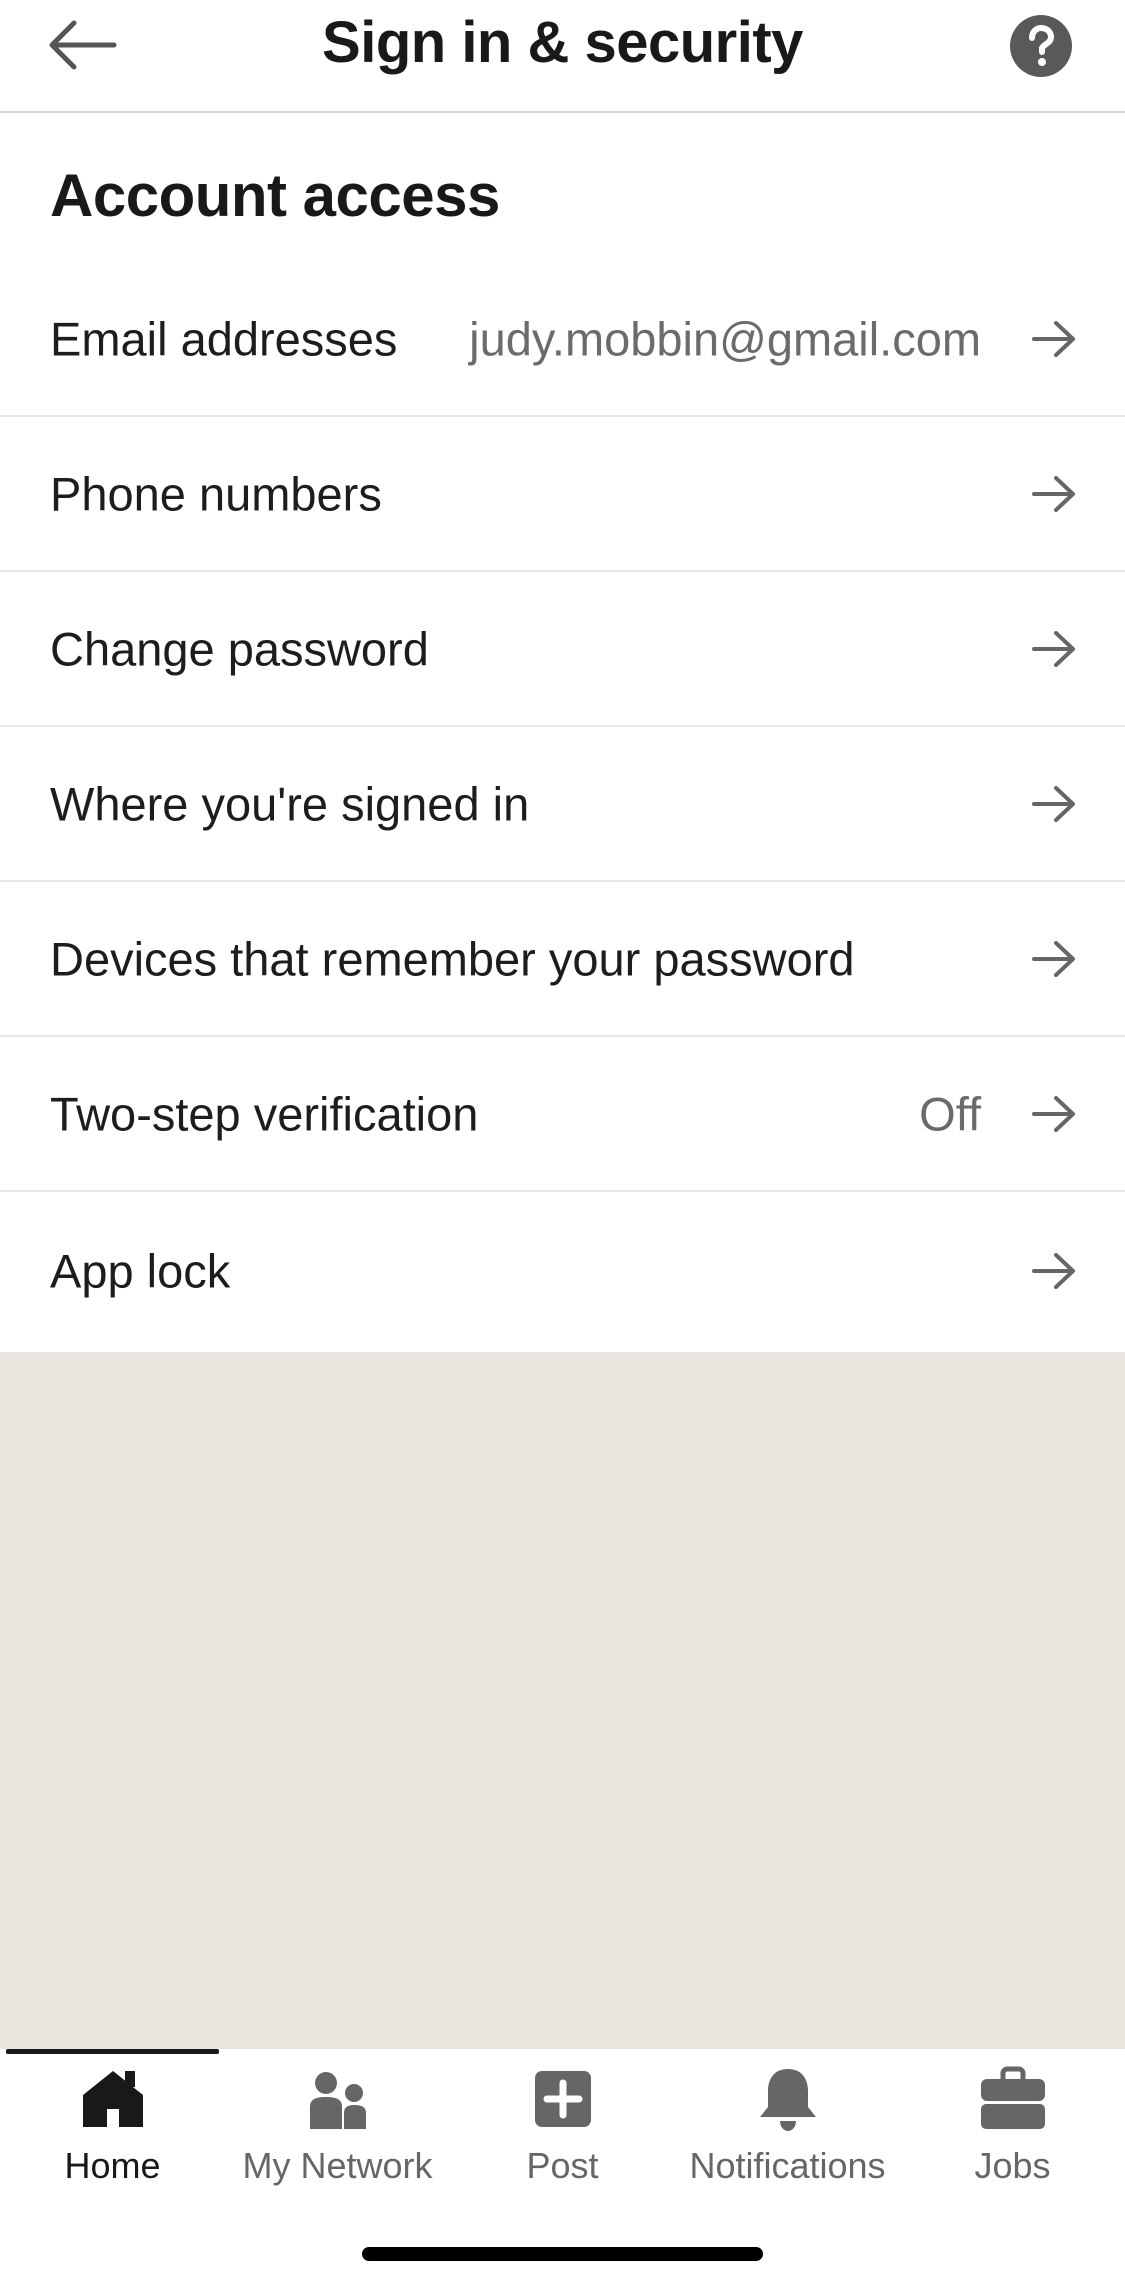 The height and width of the screenshot is (2284, 1125). I want to click on plus-square-icon, so click(562, 2099).